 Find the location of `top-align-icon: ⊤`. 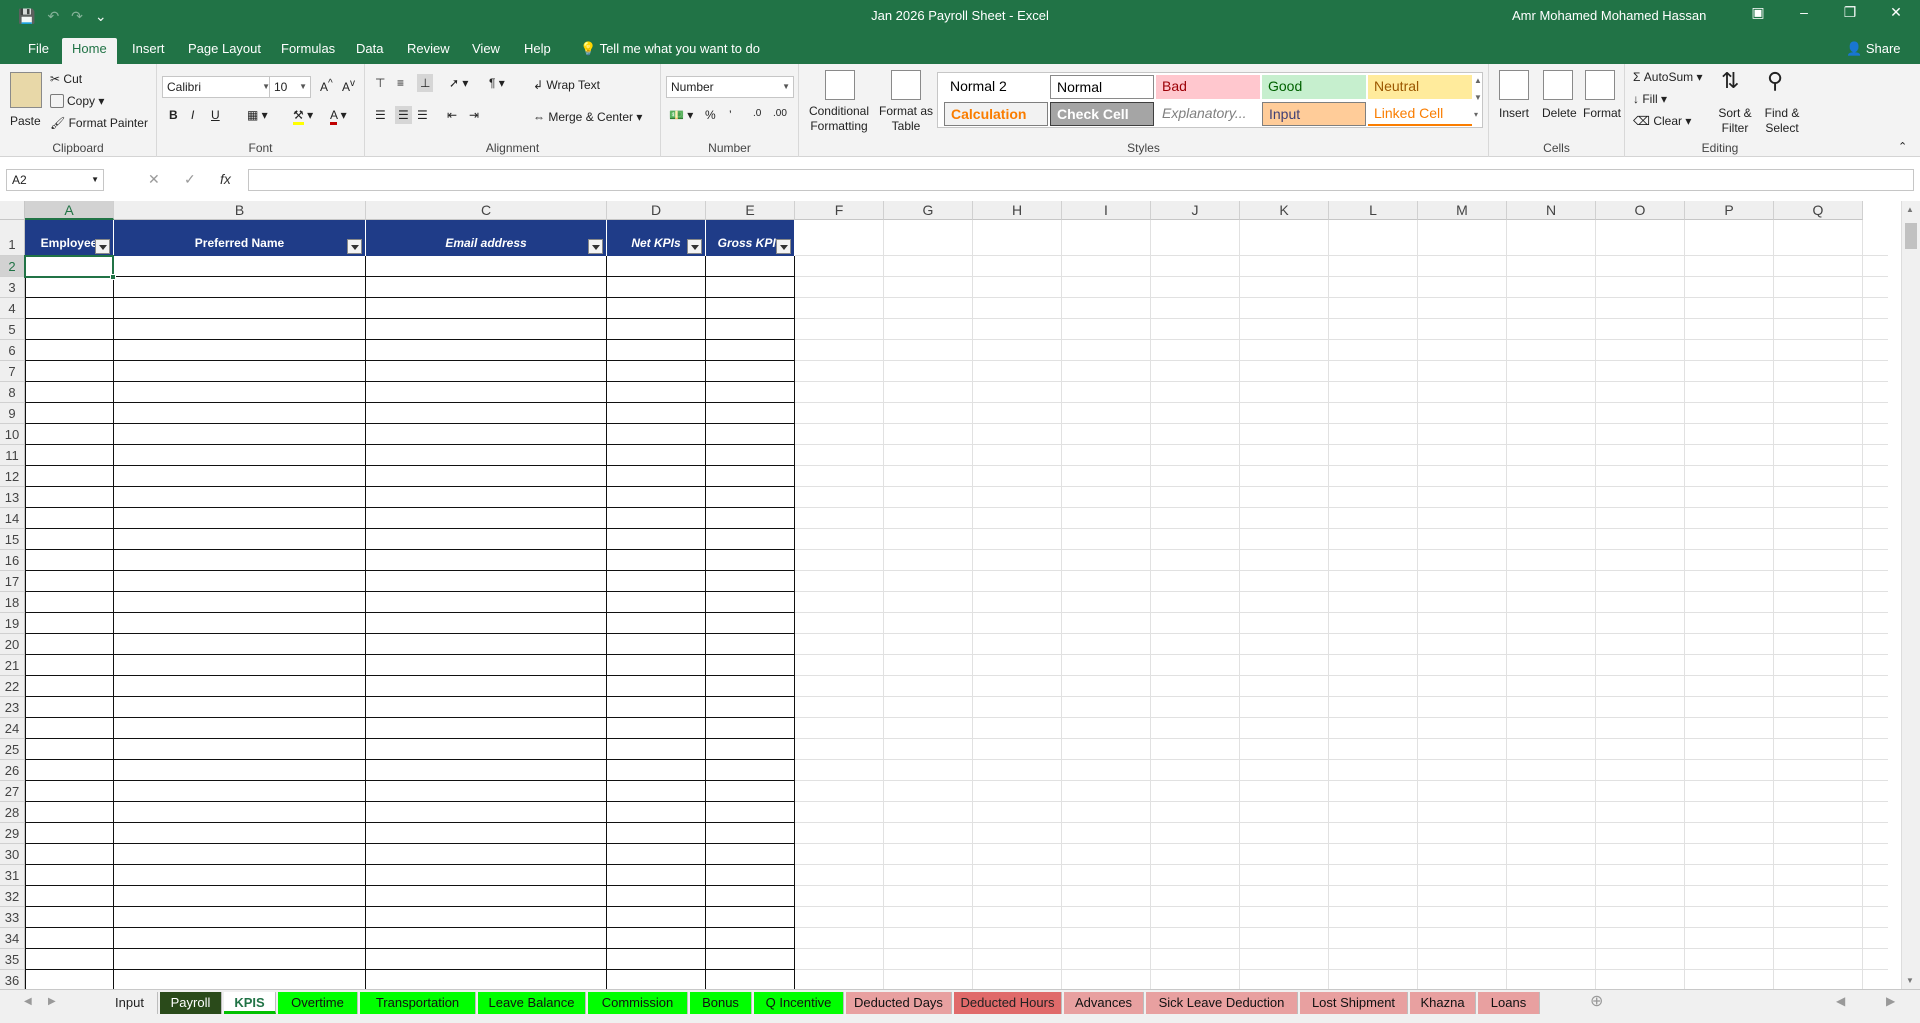

top-align-icon: ⊤ is located at coordinates (380, 83).